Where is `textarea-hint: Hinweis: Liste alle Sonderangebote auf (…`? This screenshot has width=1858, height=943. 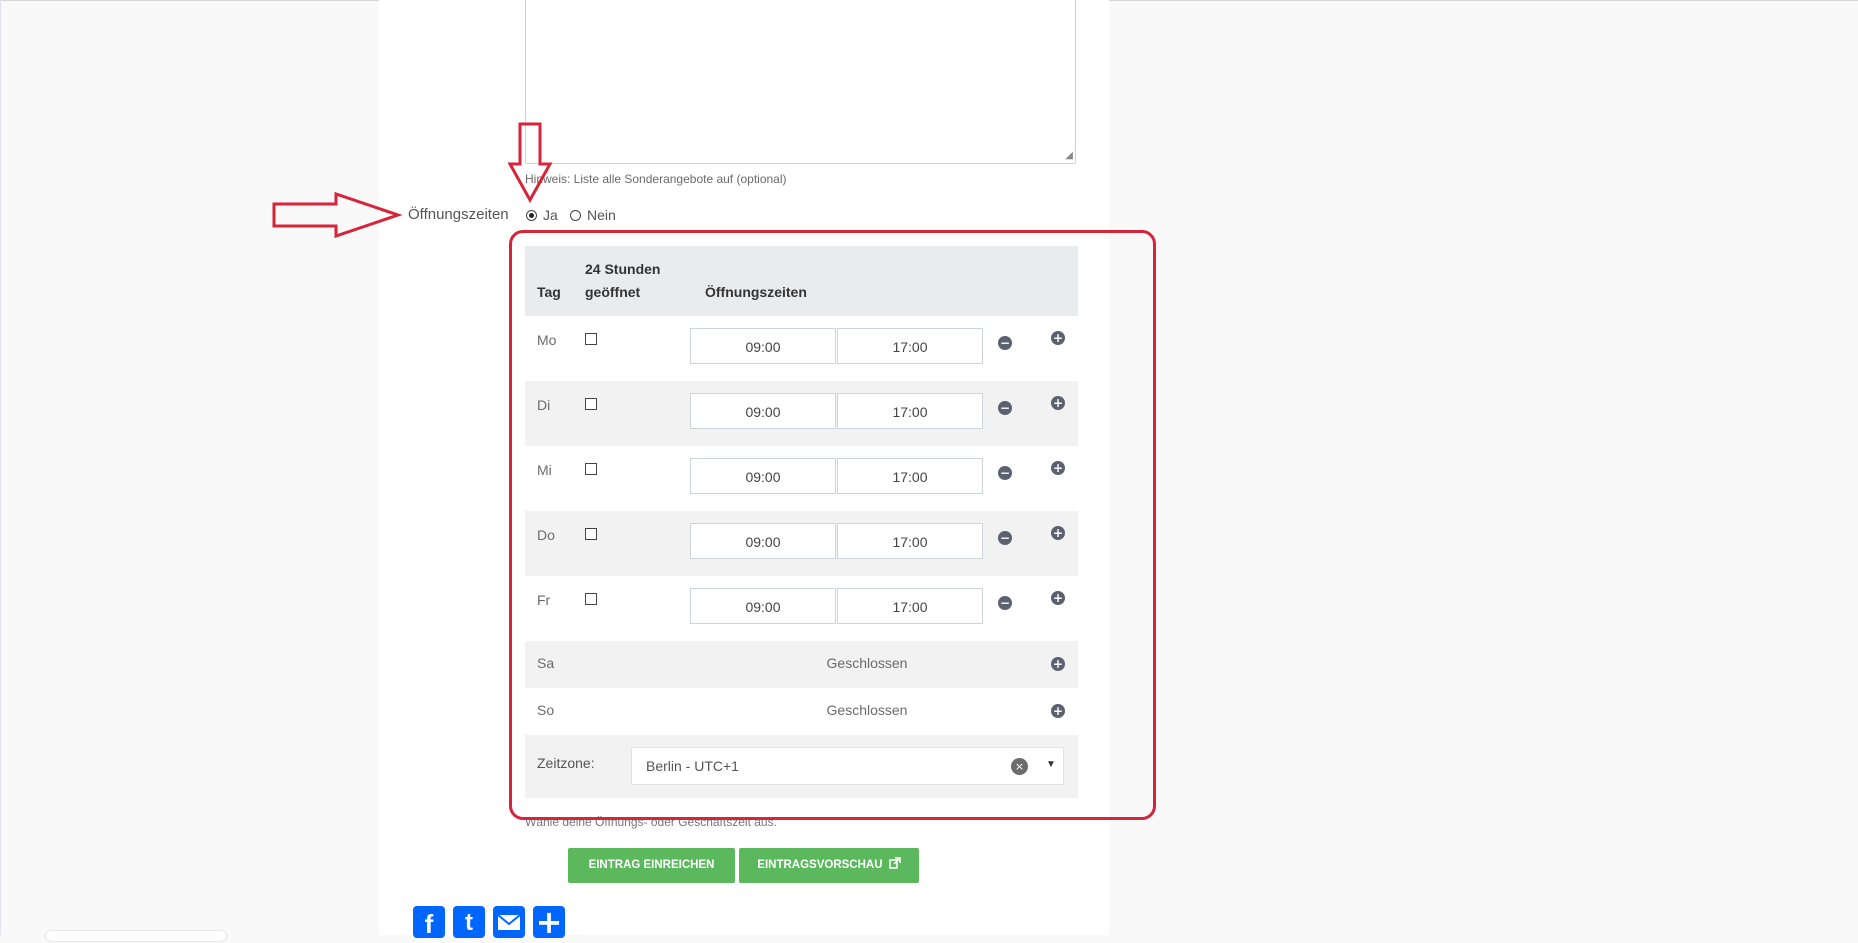 textarea-hint: Hinweis: Liste alle Sonderangebote auf (… is located at coordinates (656, 179).